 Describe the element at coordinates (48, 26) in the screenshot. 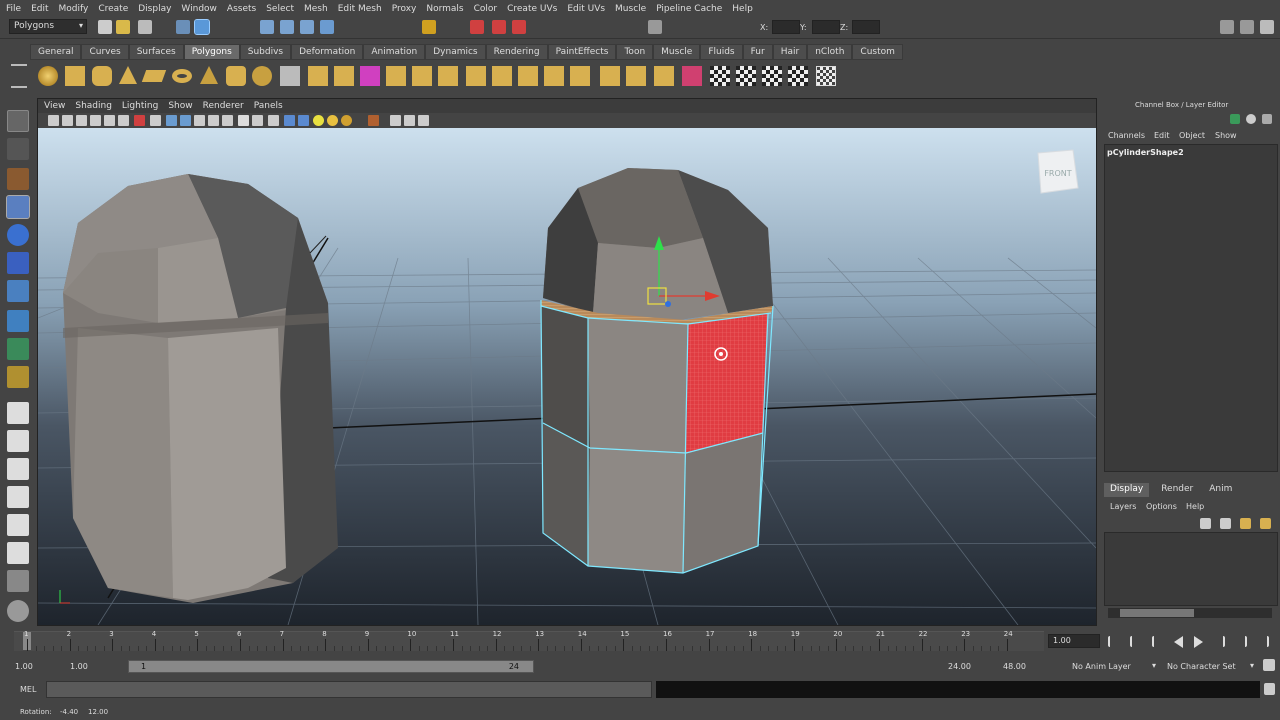

I see `menu-set-dropdown: Polygons` at that location.